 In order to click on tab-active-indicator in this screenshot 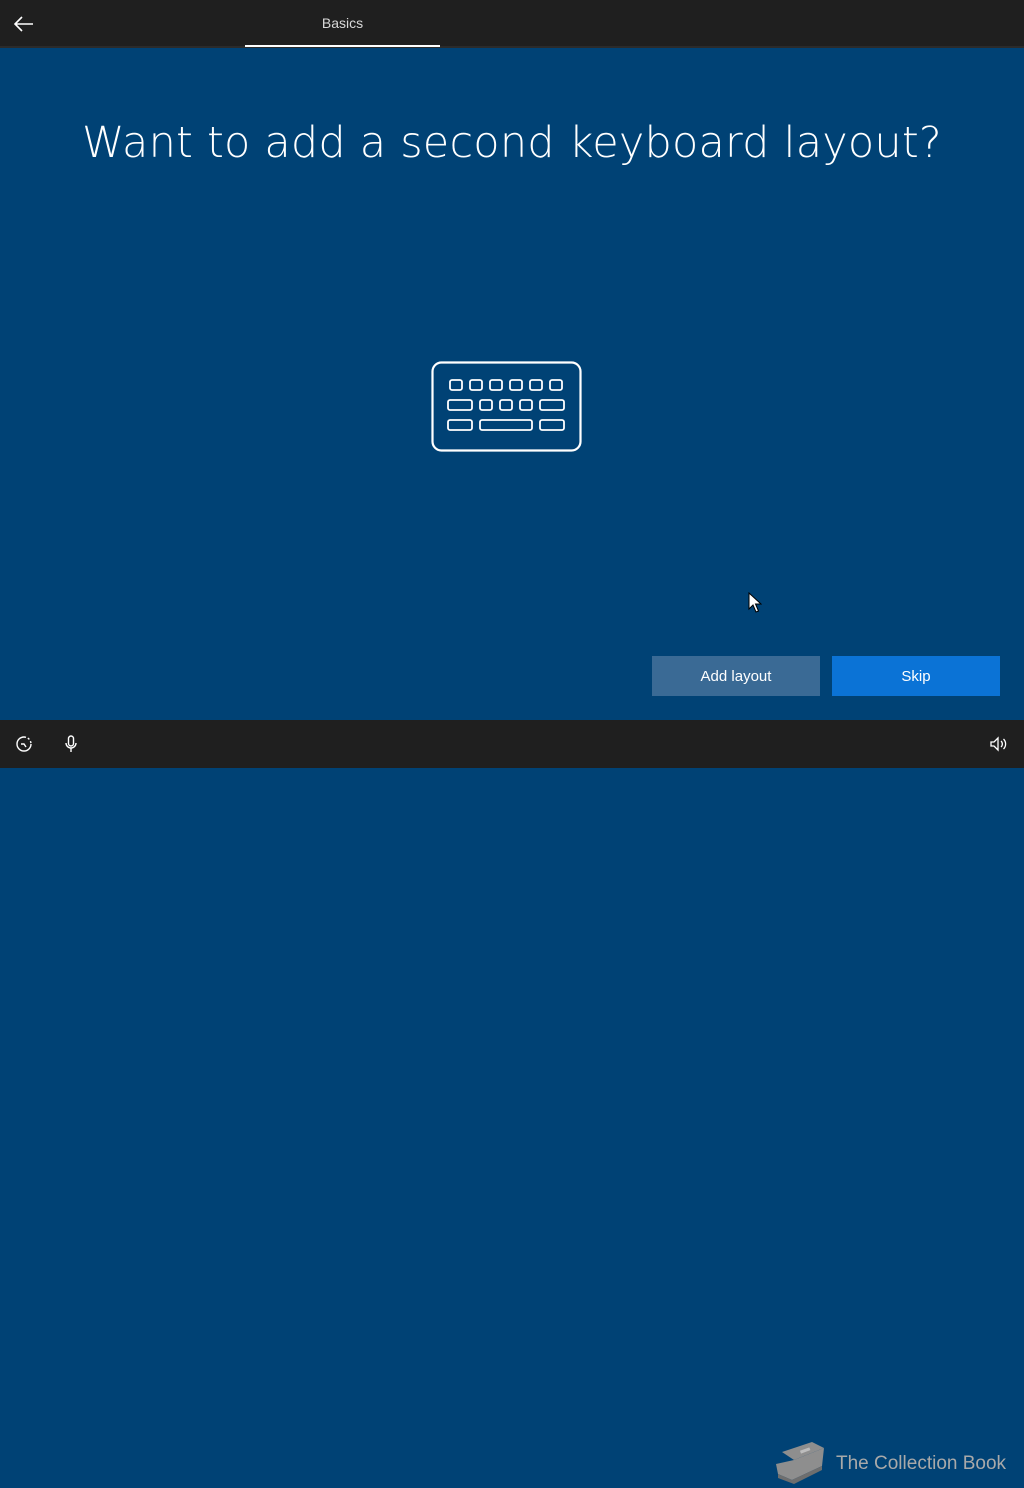, I will do `click(342, 46)`.